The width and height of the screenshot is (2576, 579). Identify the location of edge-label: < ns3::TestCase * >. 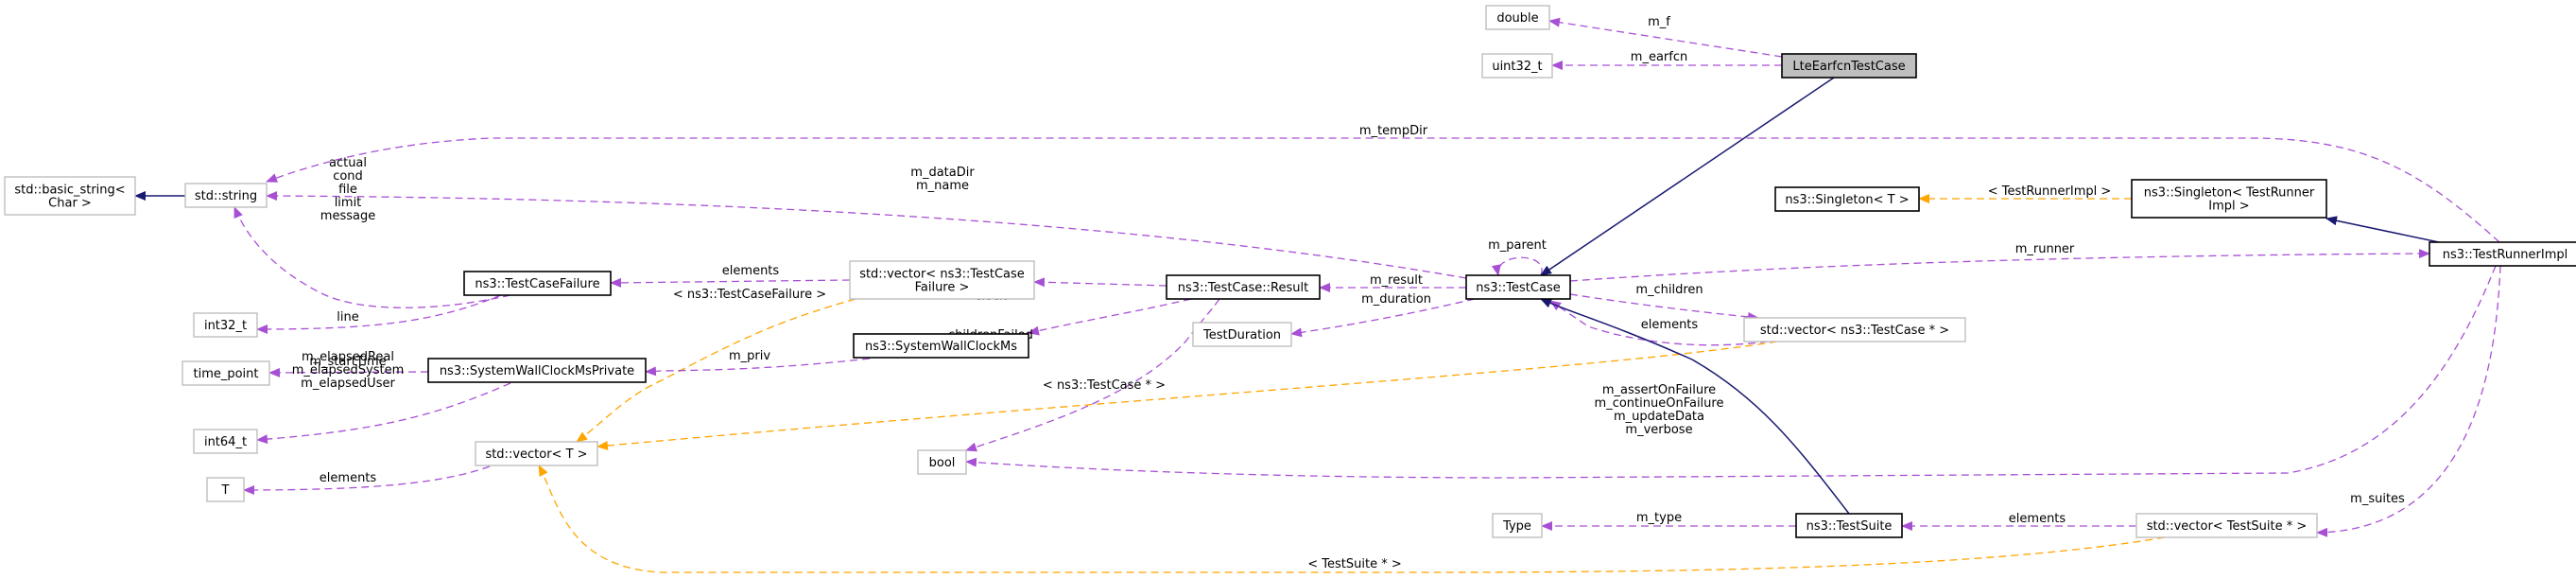
(1104, 385).